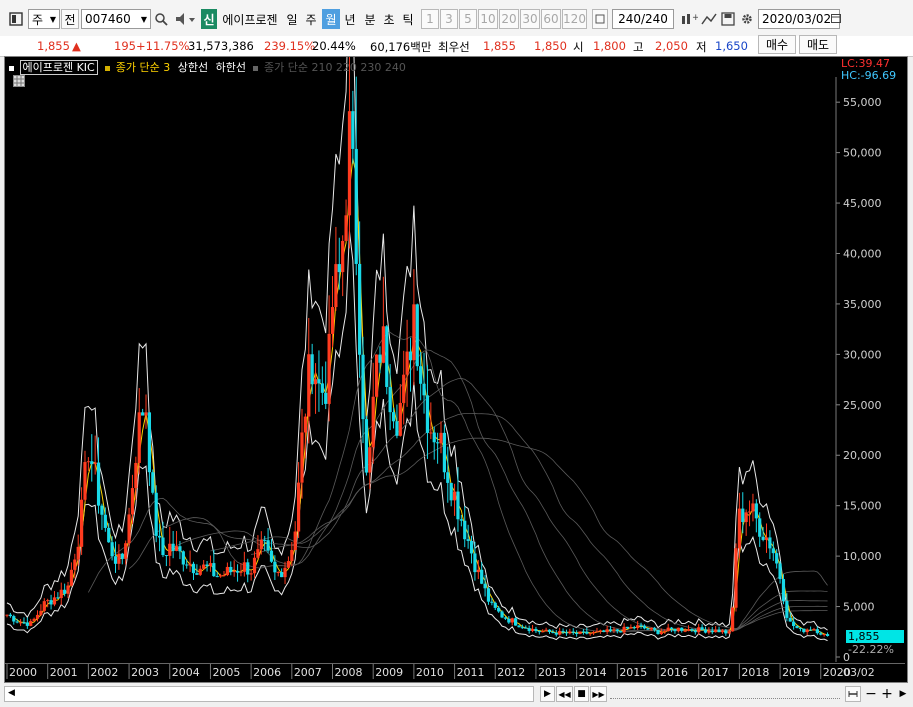 This screenshot has width=913, height=707. I want to click on interval-30: 30, so click(530, 19).